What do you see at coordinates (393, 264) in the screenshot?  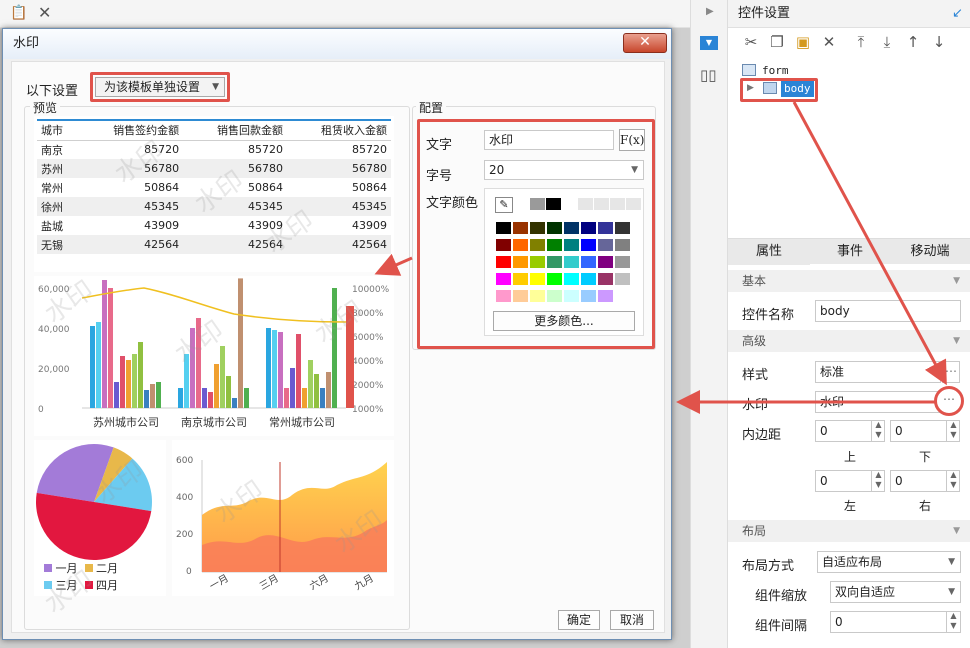 I see `arrow-config-to-preview` at bounding box center [393, 264].